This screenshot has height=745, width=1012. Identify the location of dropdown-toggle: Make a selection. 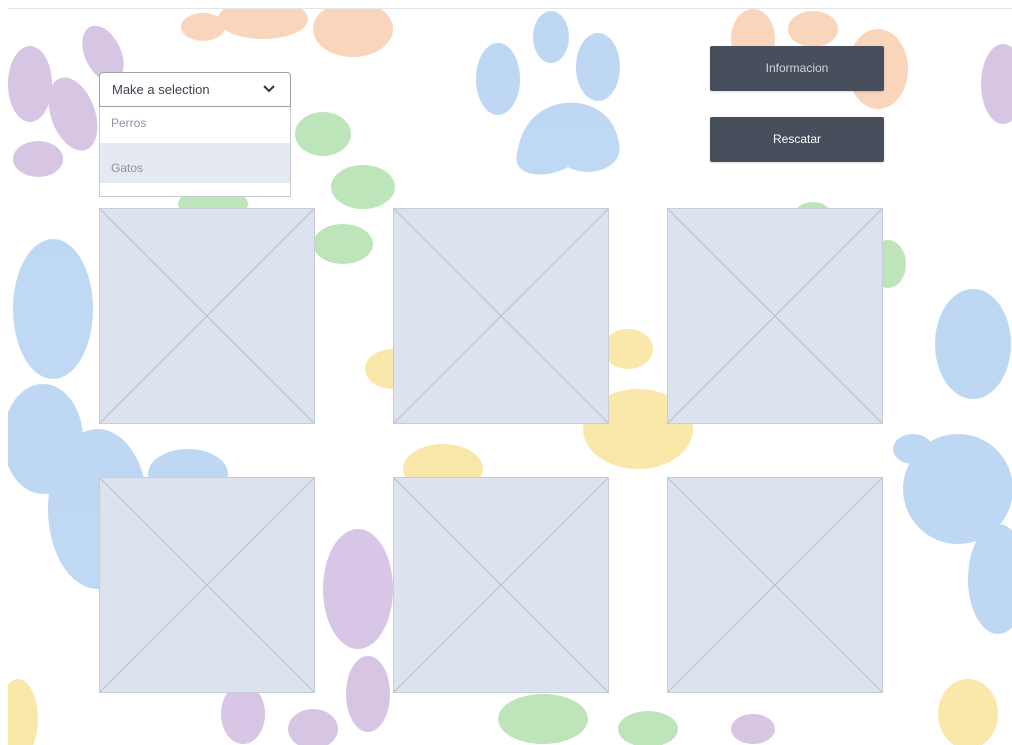
(195, 89).